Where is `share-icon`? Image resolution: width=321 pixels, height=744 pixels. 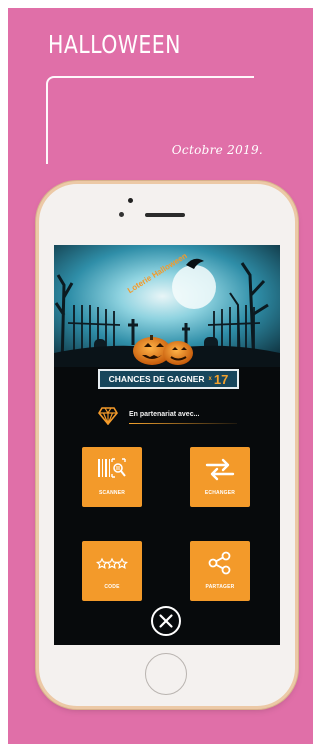 share-icon is located at coordinates (219, 563).